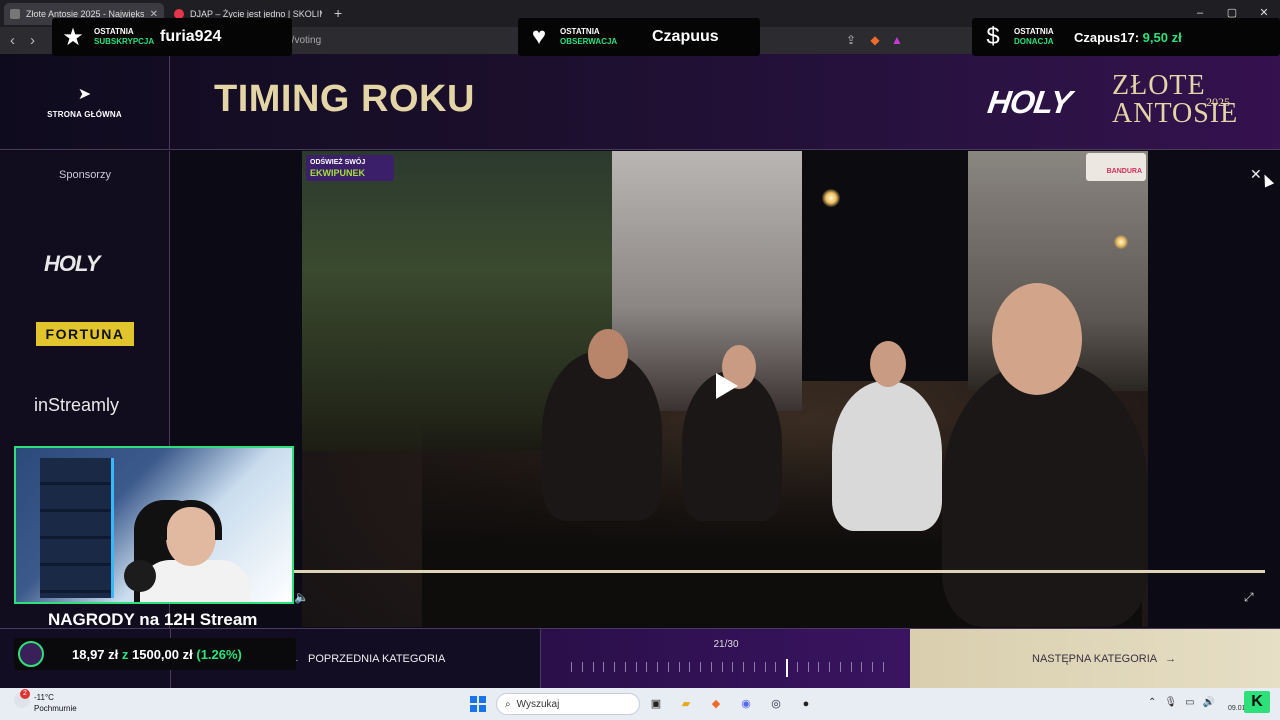  I want to click on sponsor-instreamly: inStreamly, so click(76, 405).